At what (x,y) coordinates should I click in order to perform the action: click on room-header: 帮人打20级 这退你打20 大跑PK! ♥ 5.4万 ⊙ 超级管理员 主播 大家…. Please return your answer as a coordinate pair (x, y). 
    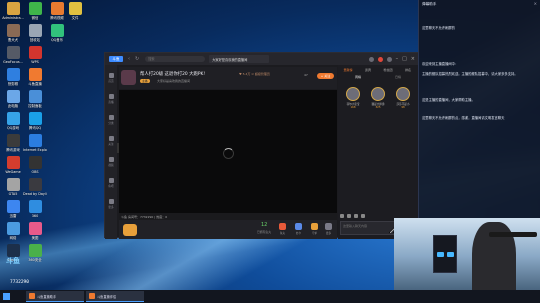
    Looking at the image, I should click on (228, 78).